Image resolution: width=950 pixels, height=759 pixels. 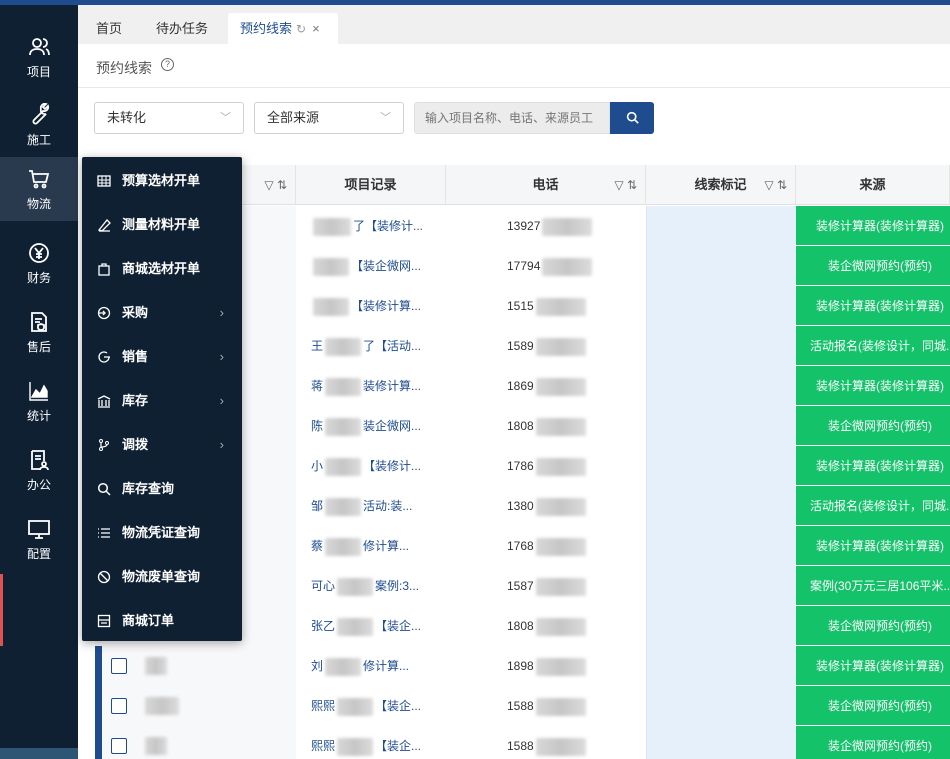 What do you see at coordinates (39, 399) in the screenshot?
I see `sidebar-item-statistics: 统计` at bounding box center [39, 399].